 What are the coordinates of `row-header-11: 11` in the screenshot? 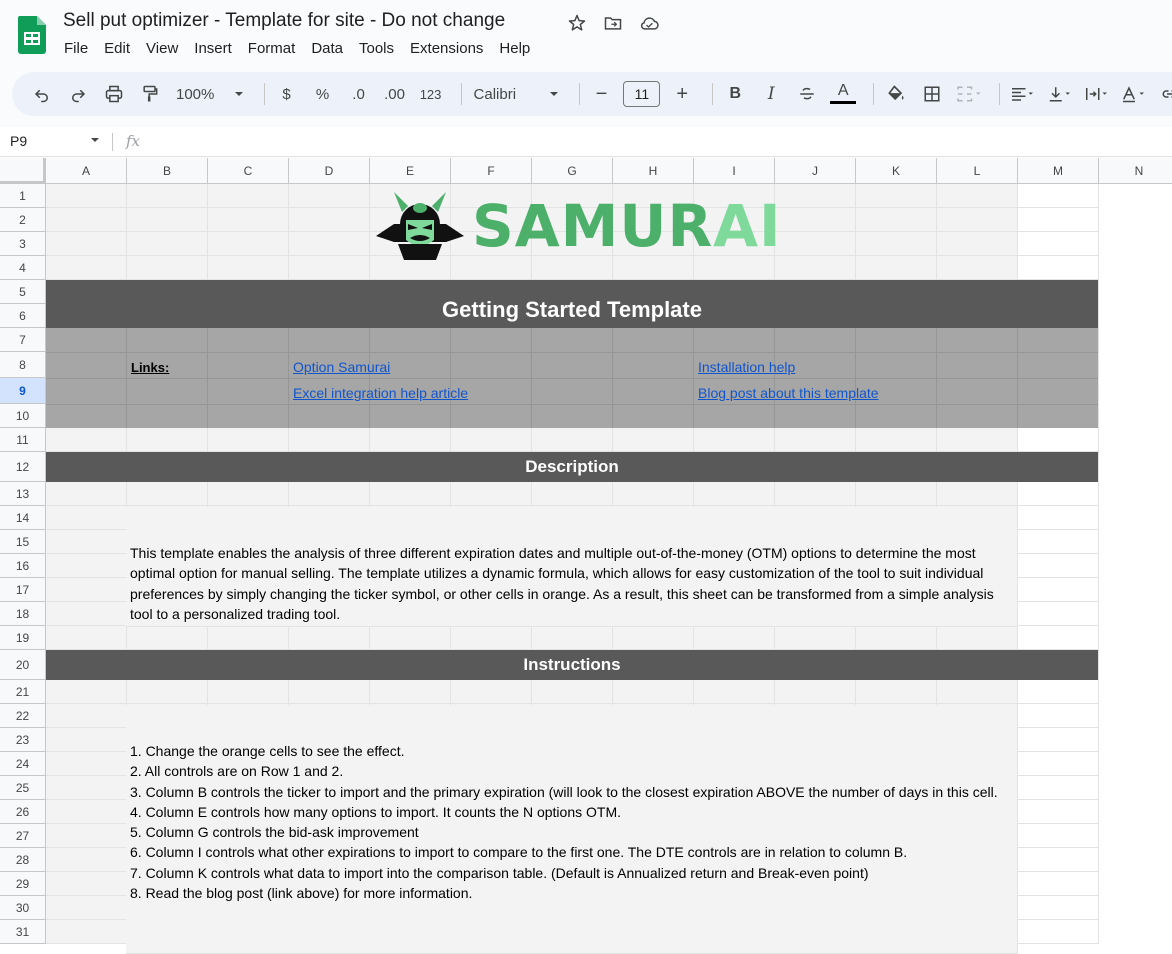 It's located at (23, 440).